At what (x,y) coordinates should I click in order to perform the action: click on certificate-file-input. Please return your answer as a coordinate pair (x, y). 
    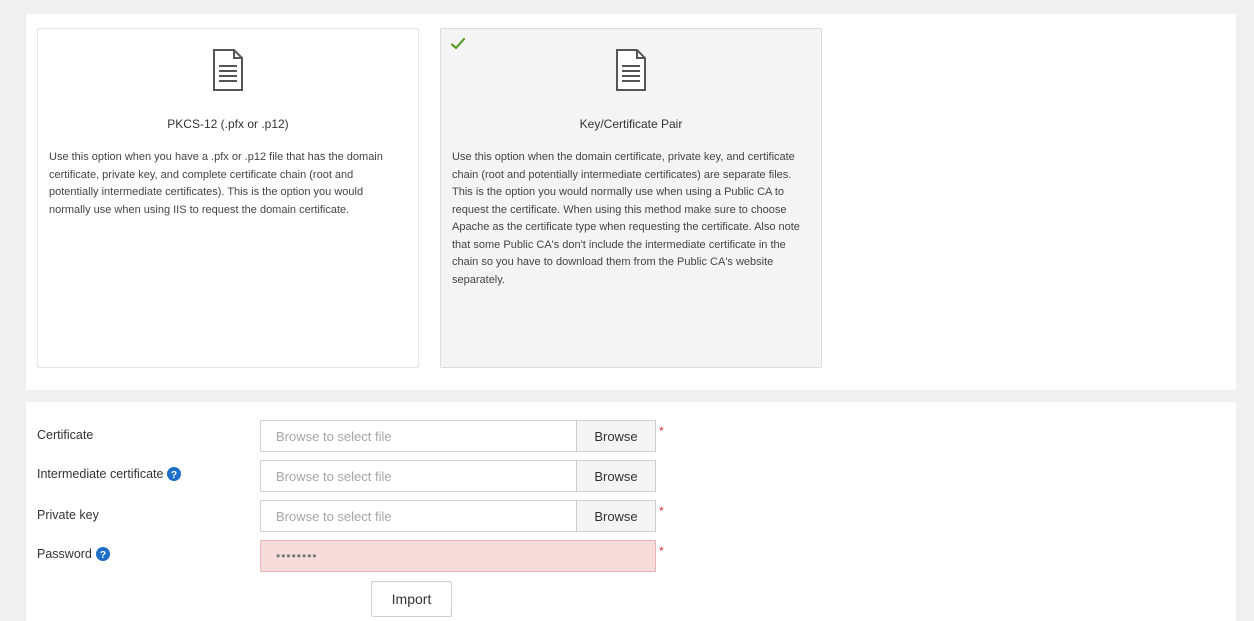
    Looking at the image, I should click on (418, 436).